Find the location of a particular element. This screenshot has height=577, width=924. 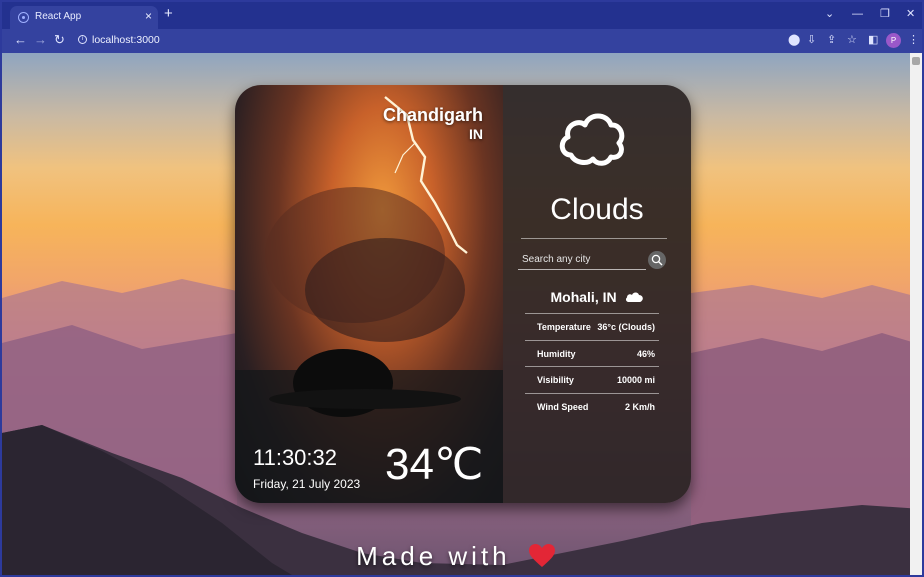

current-time: 11:30:32 is located at coordinates (295, 457).